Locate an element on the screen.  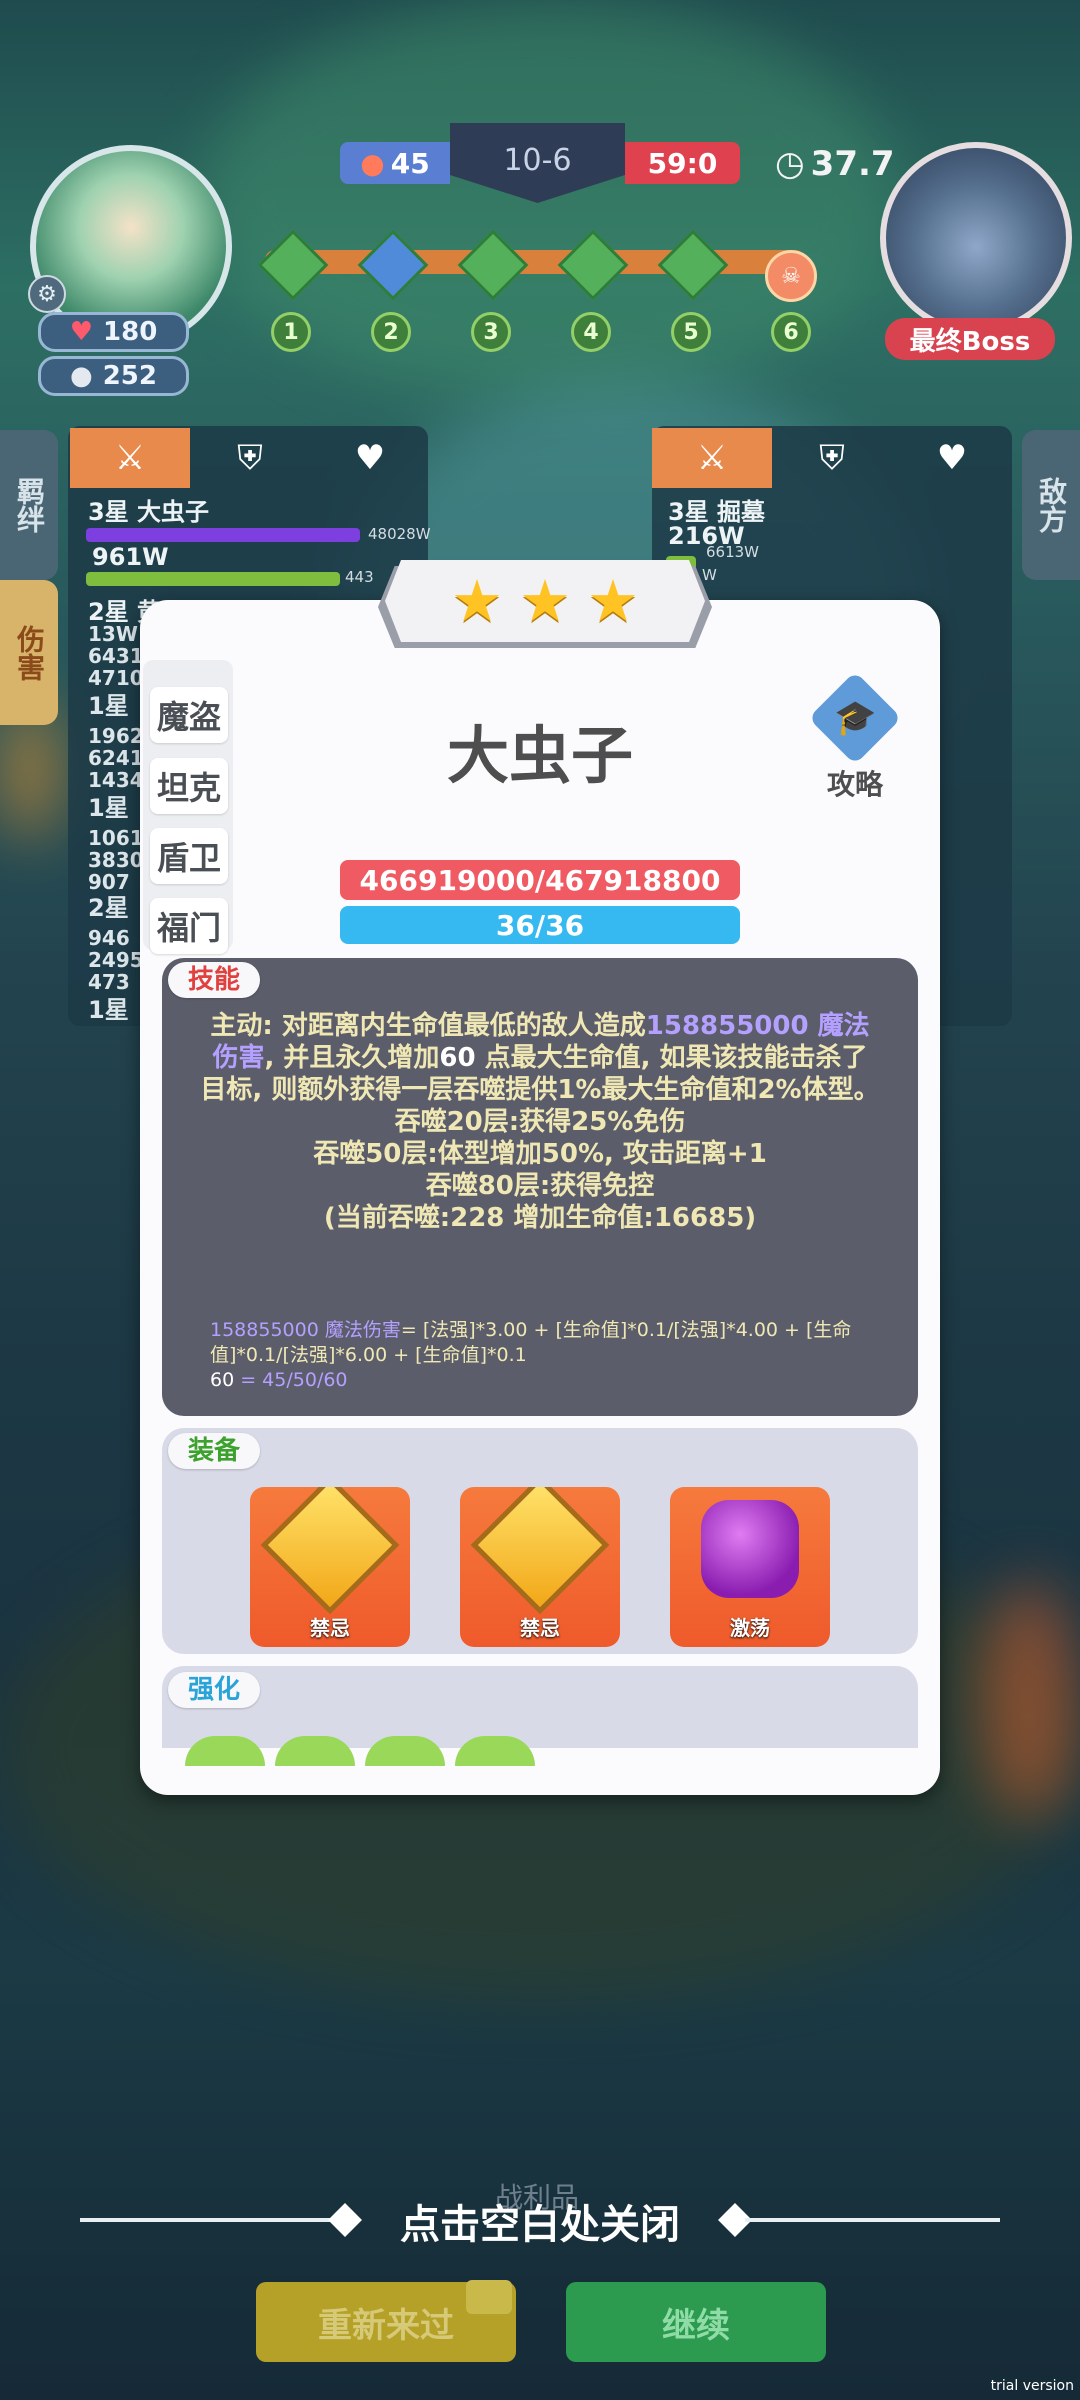
skill-tag: 技能 is located at coordinates (214, 980).